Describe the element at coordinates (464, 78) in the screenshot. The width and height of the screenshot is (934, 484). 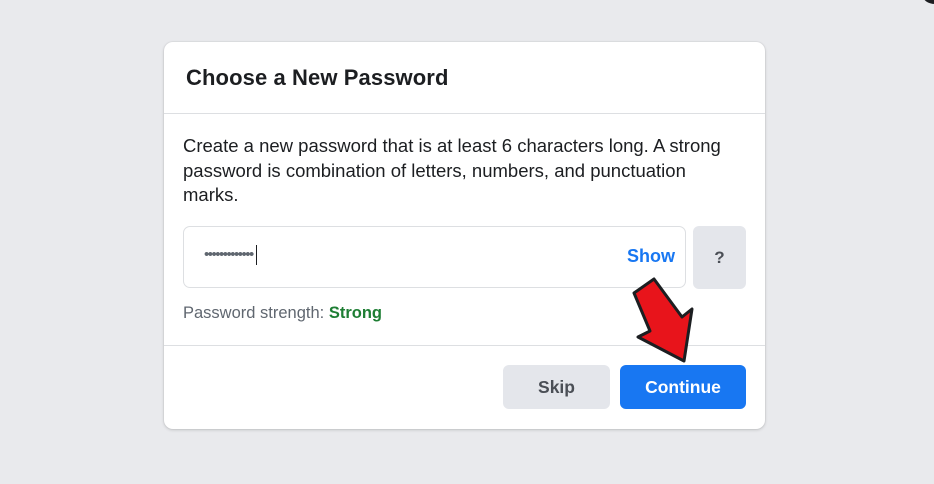
I see `dialog-header: Choose a New Password` at that location.